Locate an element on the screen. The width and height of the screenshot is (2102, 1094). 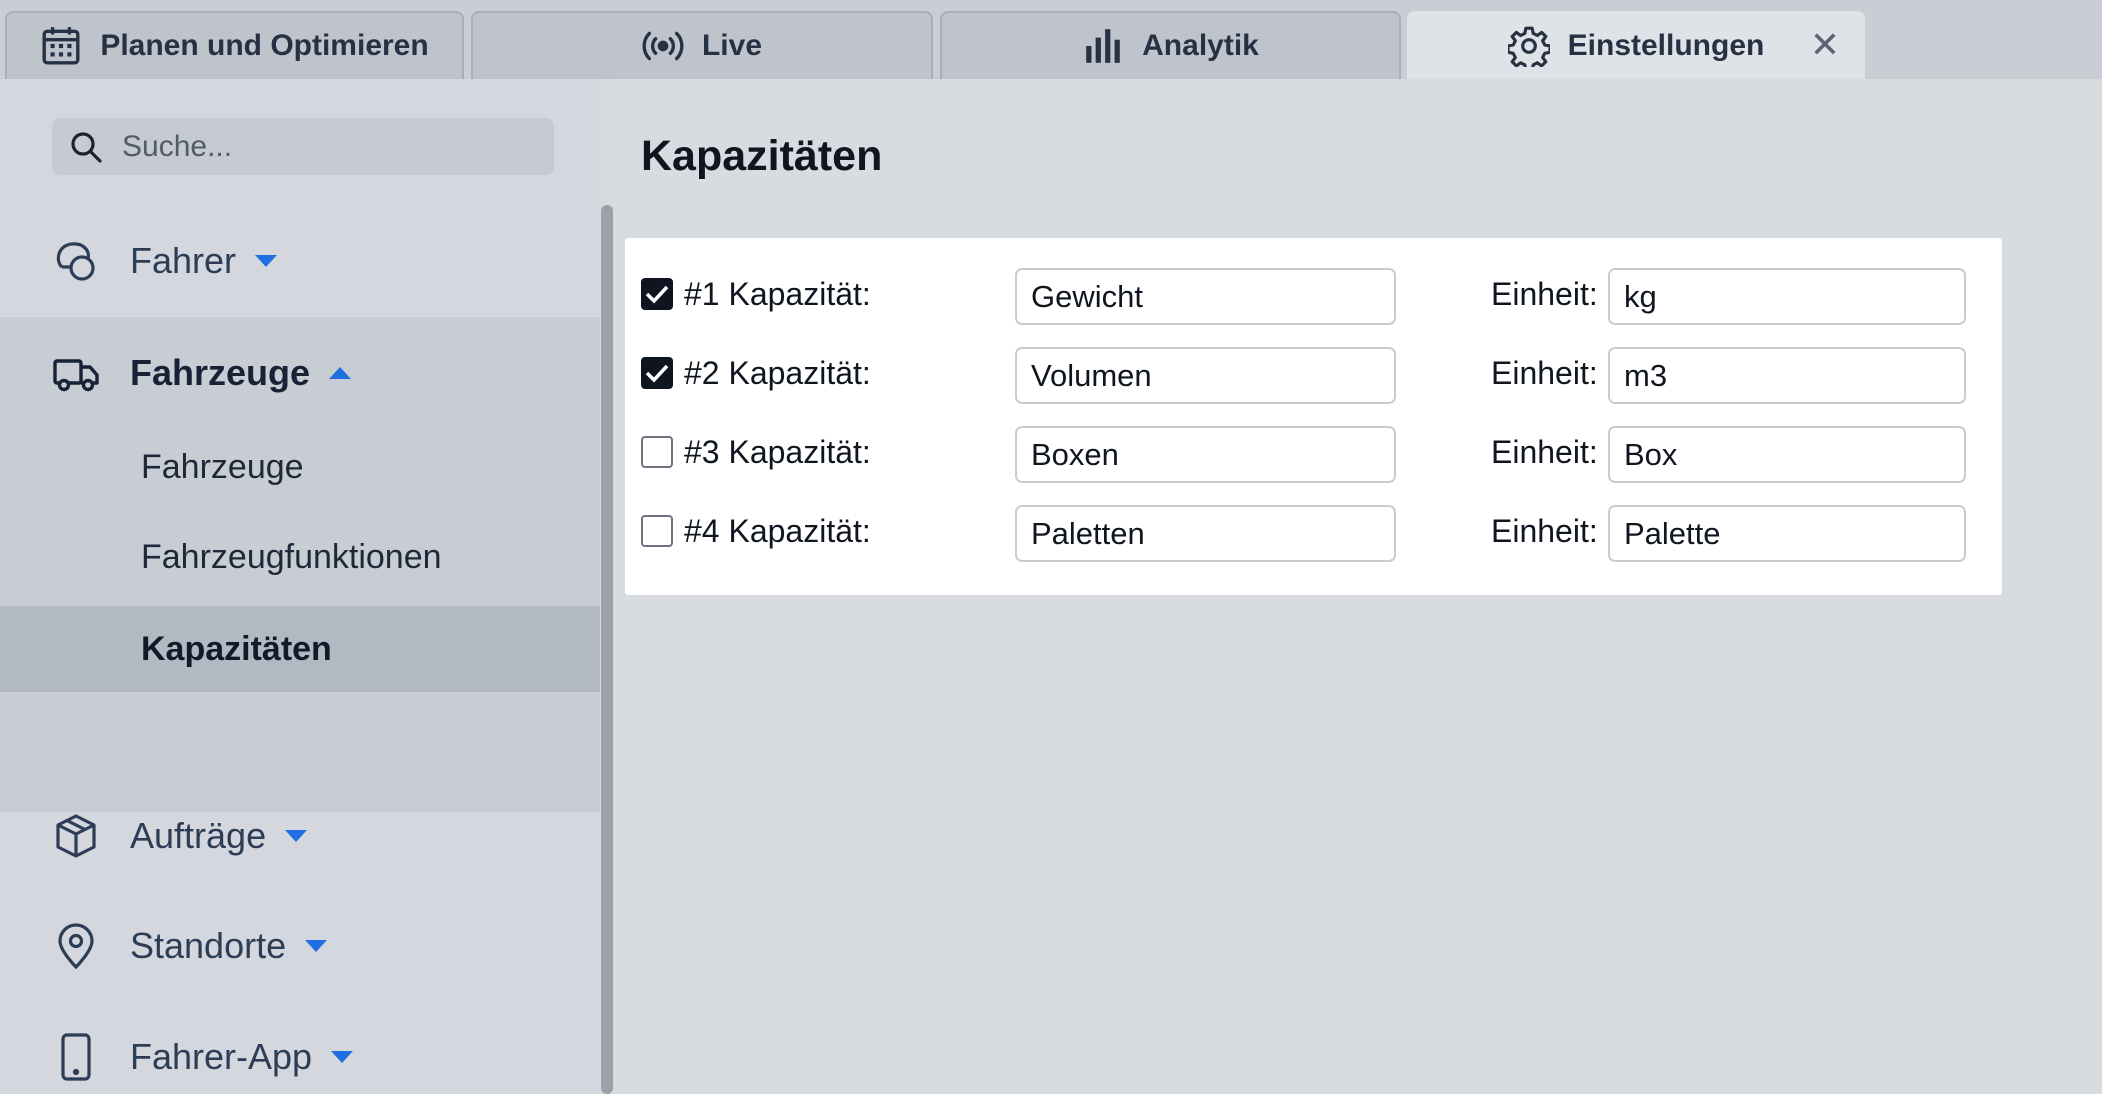
nav-group-fahrzeuge: Fahrzeuge is located at coordinates (300, 373).